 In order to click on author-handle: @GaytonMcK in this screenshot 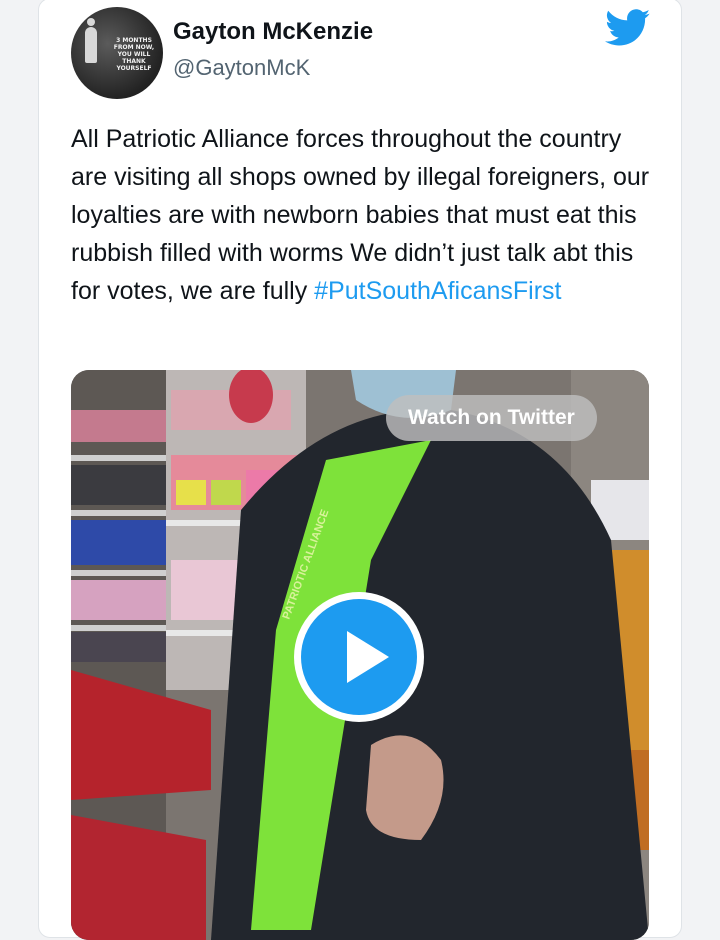, I will do `click(241, 68)`.